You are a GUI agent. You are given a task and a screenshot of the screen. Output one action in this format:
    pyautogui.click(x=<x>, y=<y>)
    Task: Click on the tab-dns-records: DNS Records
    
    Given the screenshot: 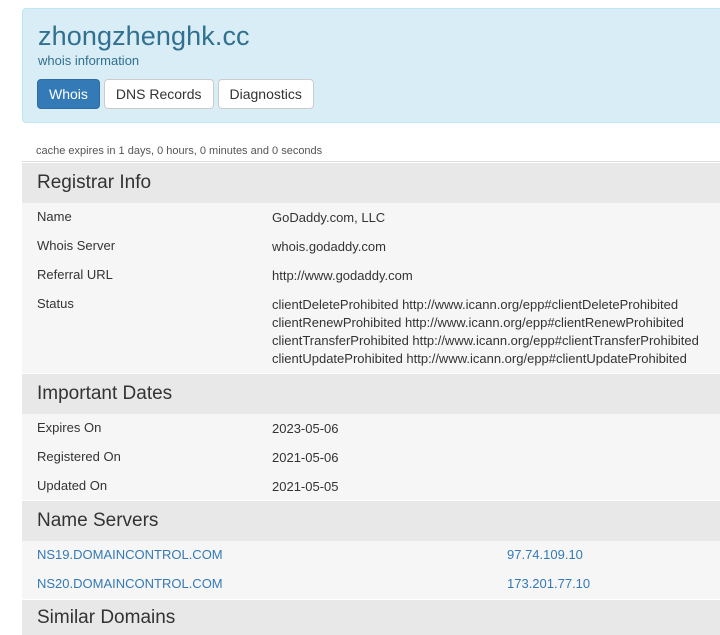 What is the action you would take?
    pyautogui.click(x=158, y=94)
    